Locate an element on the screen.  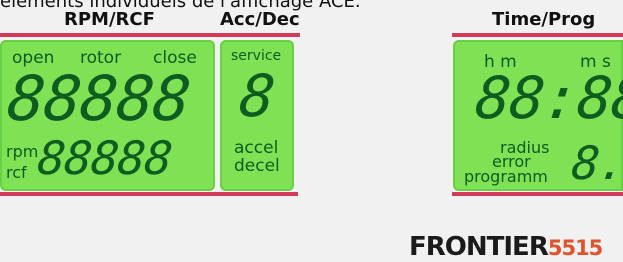
label-rpm: rpm is located at coordinates (22, 151).